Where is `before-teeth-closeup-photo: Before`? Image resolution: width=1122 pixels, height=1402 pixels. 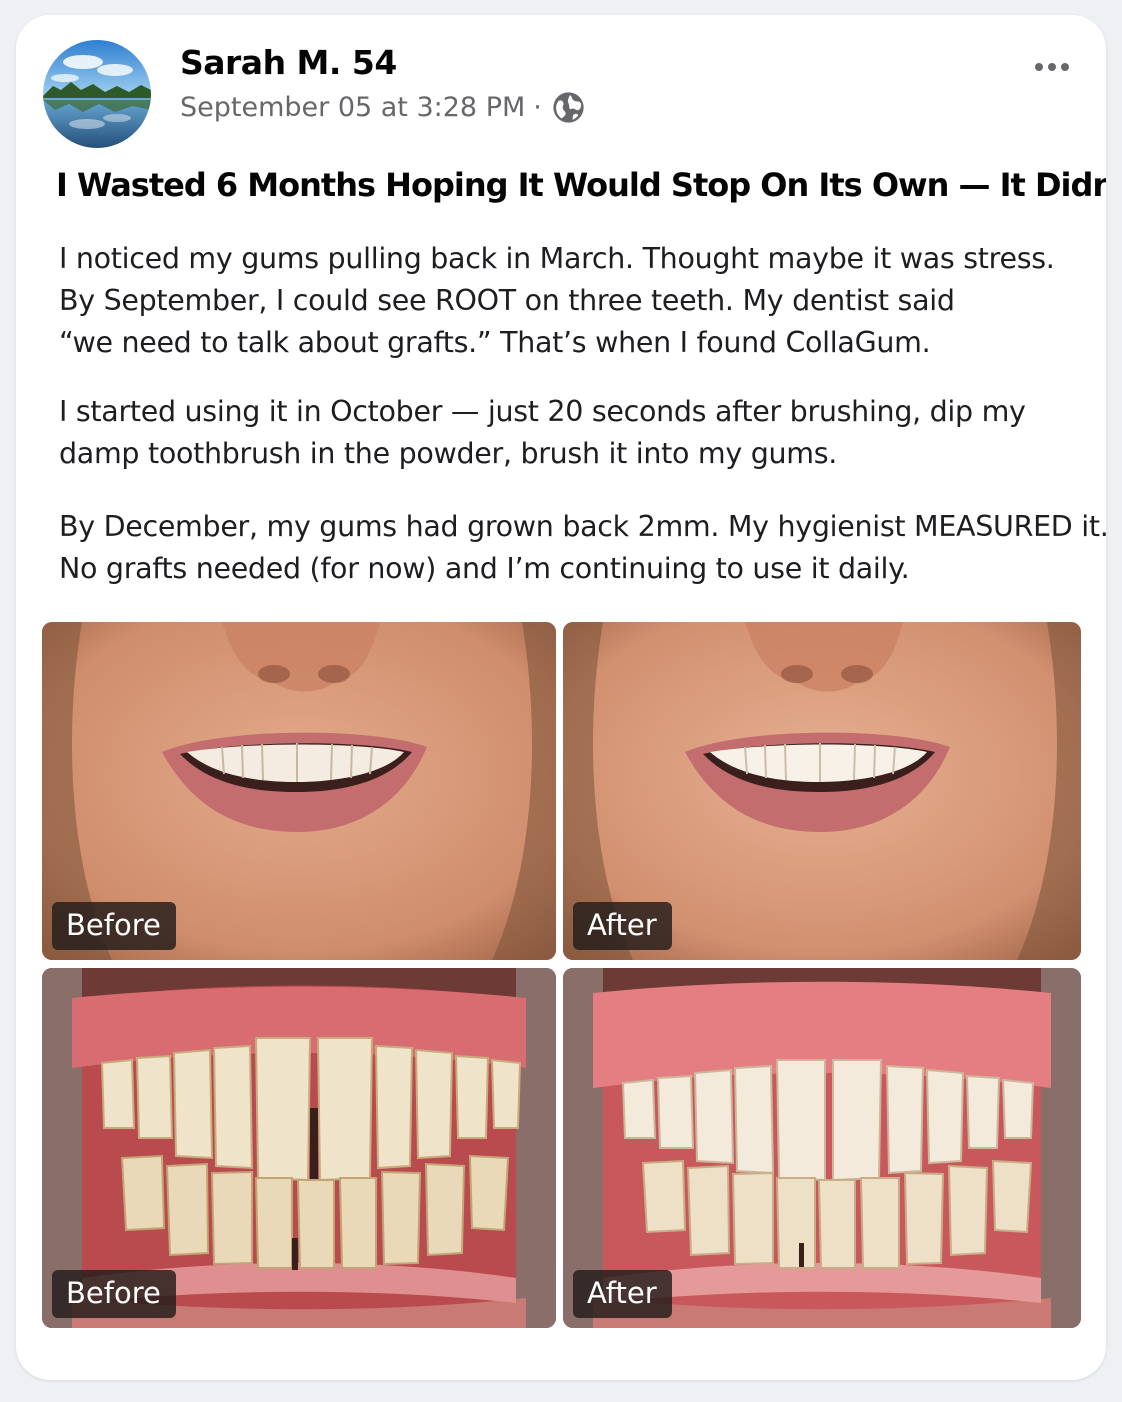 before-teeth-closeup-photo: Before is located at coordinates (299, 1148).